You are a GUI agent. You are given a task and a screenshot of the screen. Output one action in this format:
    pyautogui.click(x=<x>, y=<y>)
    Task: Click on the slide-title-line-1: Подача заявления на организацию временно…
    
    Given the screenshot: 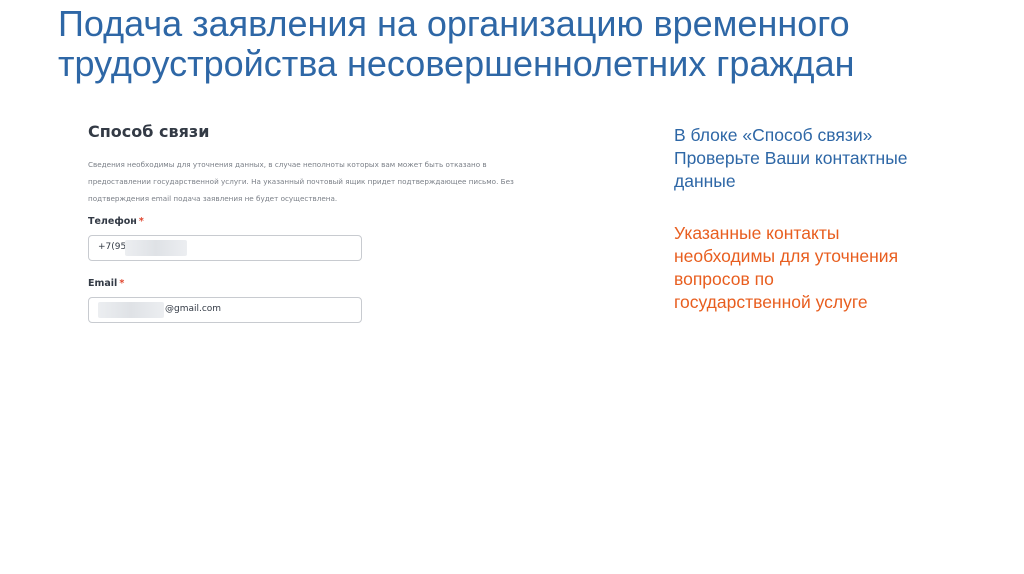 What is the action you would take?
    pyautogui.click(x=454, y=23)
    